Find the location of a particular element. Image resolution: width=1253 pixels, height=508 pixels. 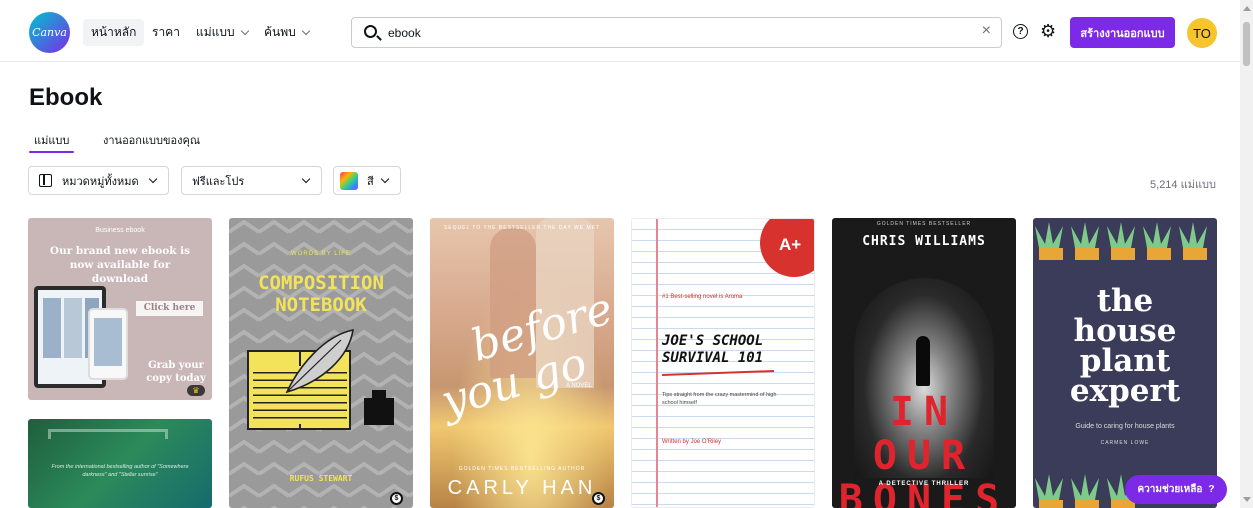

nav-home: หน้าหลัก is located at coordinates (114, 32).